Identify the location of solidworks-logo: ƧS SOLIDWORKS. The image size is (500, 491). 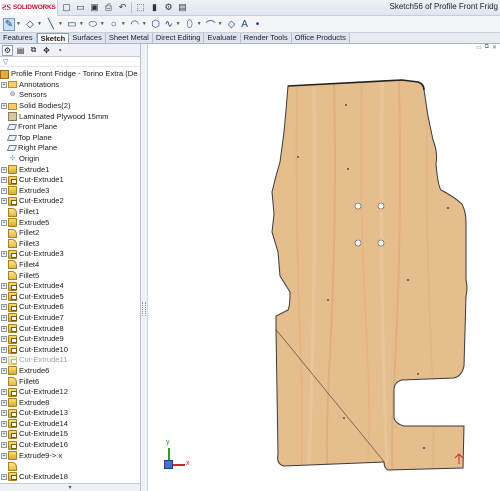
(29, 8).